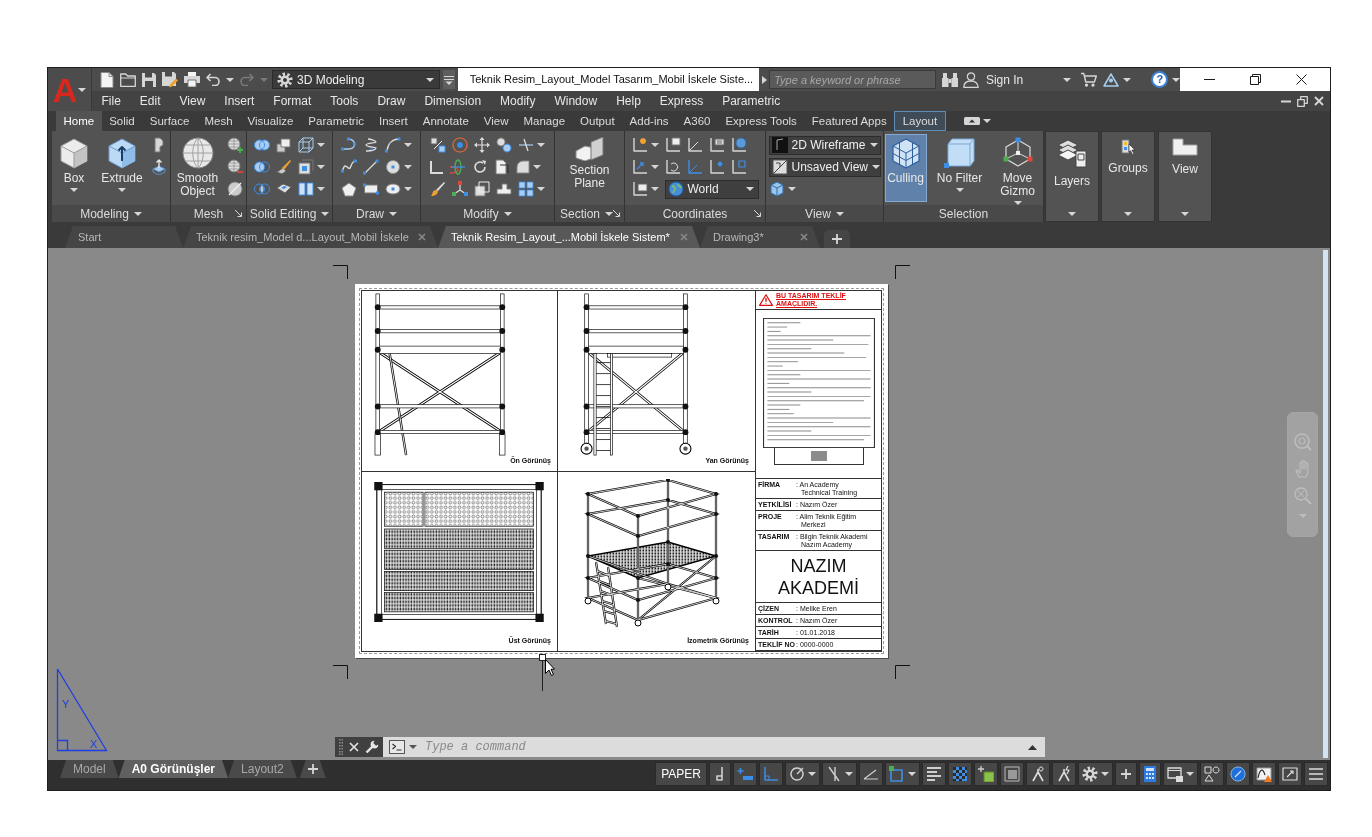 This screenshot has width=1372, height=837. Describe the element at coordinates (370, 213) in the screenshot. I see `panel-title: Draw` at that location.